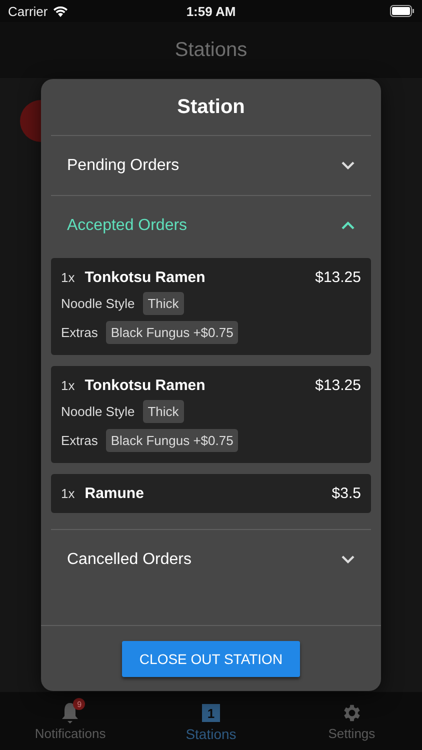  What do you see at coordinates (79, 704) in the screenshot?
I see `notification-badge: 9` at bounding box center [79, 704].